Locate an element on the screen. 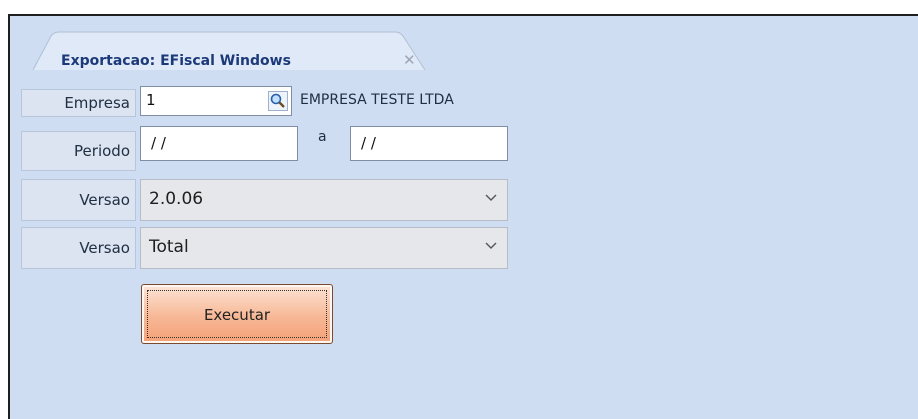  versao-label-2: Versao is located at coordinates (78, 248).